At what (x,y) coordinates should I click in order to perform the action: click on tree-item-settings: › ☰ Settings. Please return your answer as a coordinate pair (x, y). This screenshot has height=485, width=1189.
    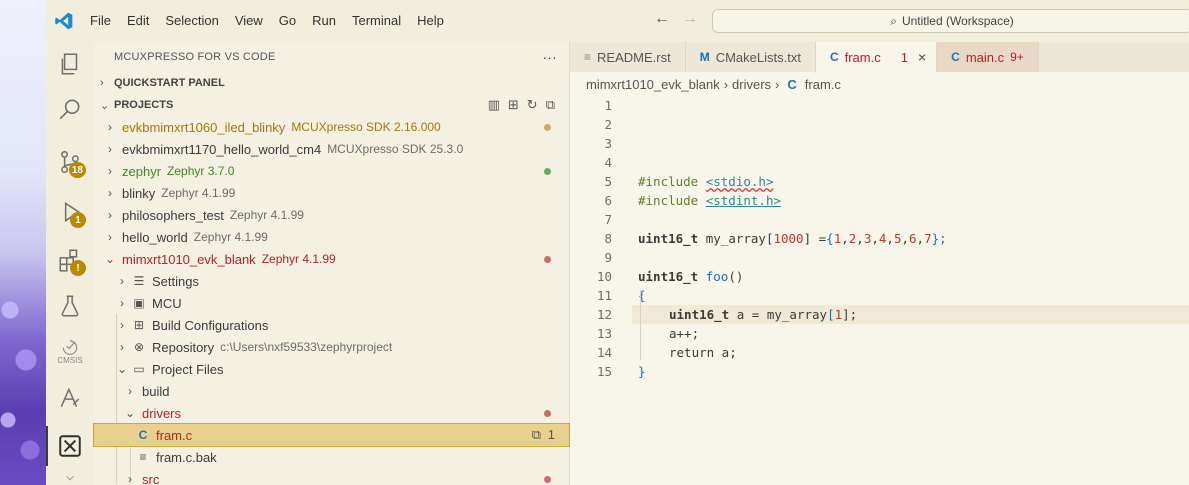
    Looking at the image, I should click on (331, 281).